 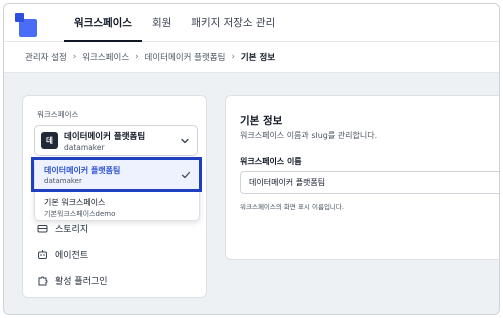 What do you see at coordinates (81, 282) in the screenshot?
I see `sidebar-item-label: 활성 플러그인` at bounding box center [81, 282].